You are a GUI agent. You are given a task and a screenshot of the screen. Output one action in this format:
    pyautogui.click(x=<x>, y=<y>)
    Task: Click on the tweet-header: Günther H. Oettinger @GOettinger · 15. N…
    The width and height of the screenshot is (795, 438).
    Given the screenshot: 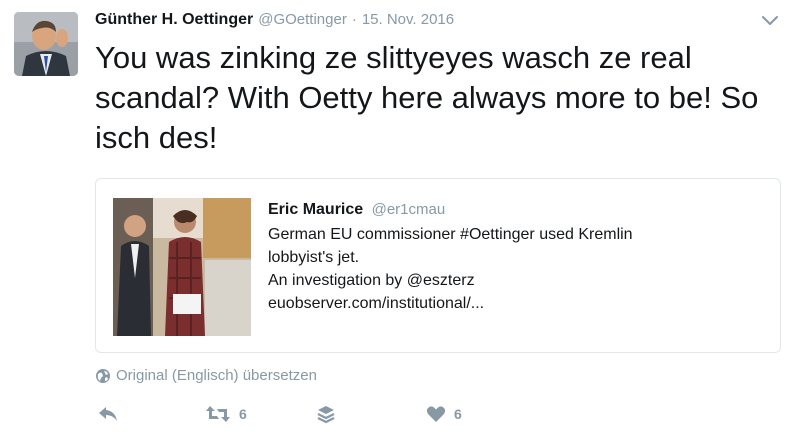 What is the action you would take?
    pyautogui.click(x=274, y=21)
    